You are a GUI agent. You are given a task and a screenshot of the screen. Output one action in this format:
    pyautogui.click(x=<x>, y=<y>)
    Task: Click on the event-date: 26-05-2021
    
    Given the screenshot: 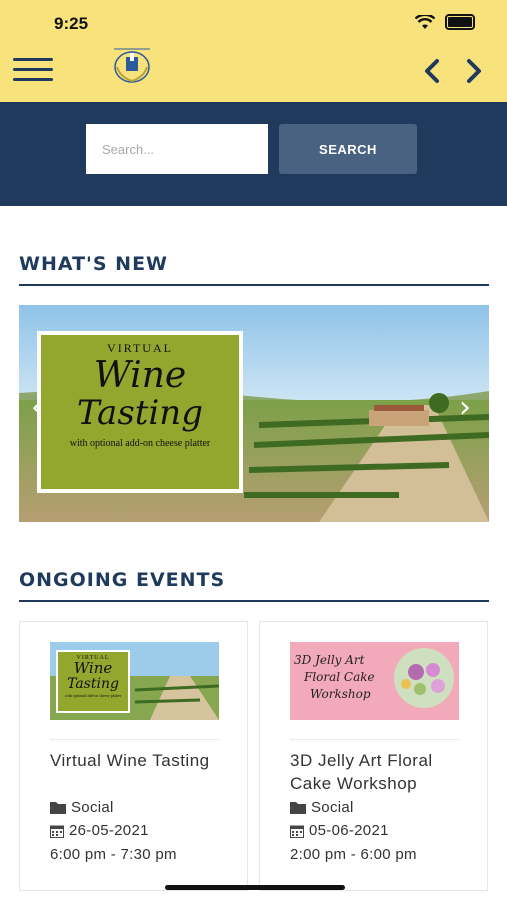 What is the action you would take?
    pyautogui.click(x=99, y=830)
    